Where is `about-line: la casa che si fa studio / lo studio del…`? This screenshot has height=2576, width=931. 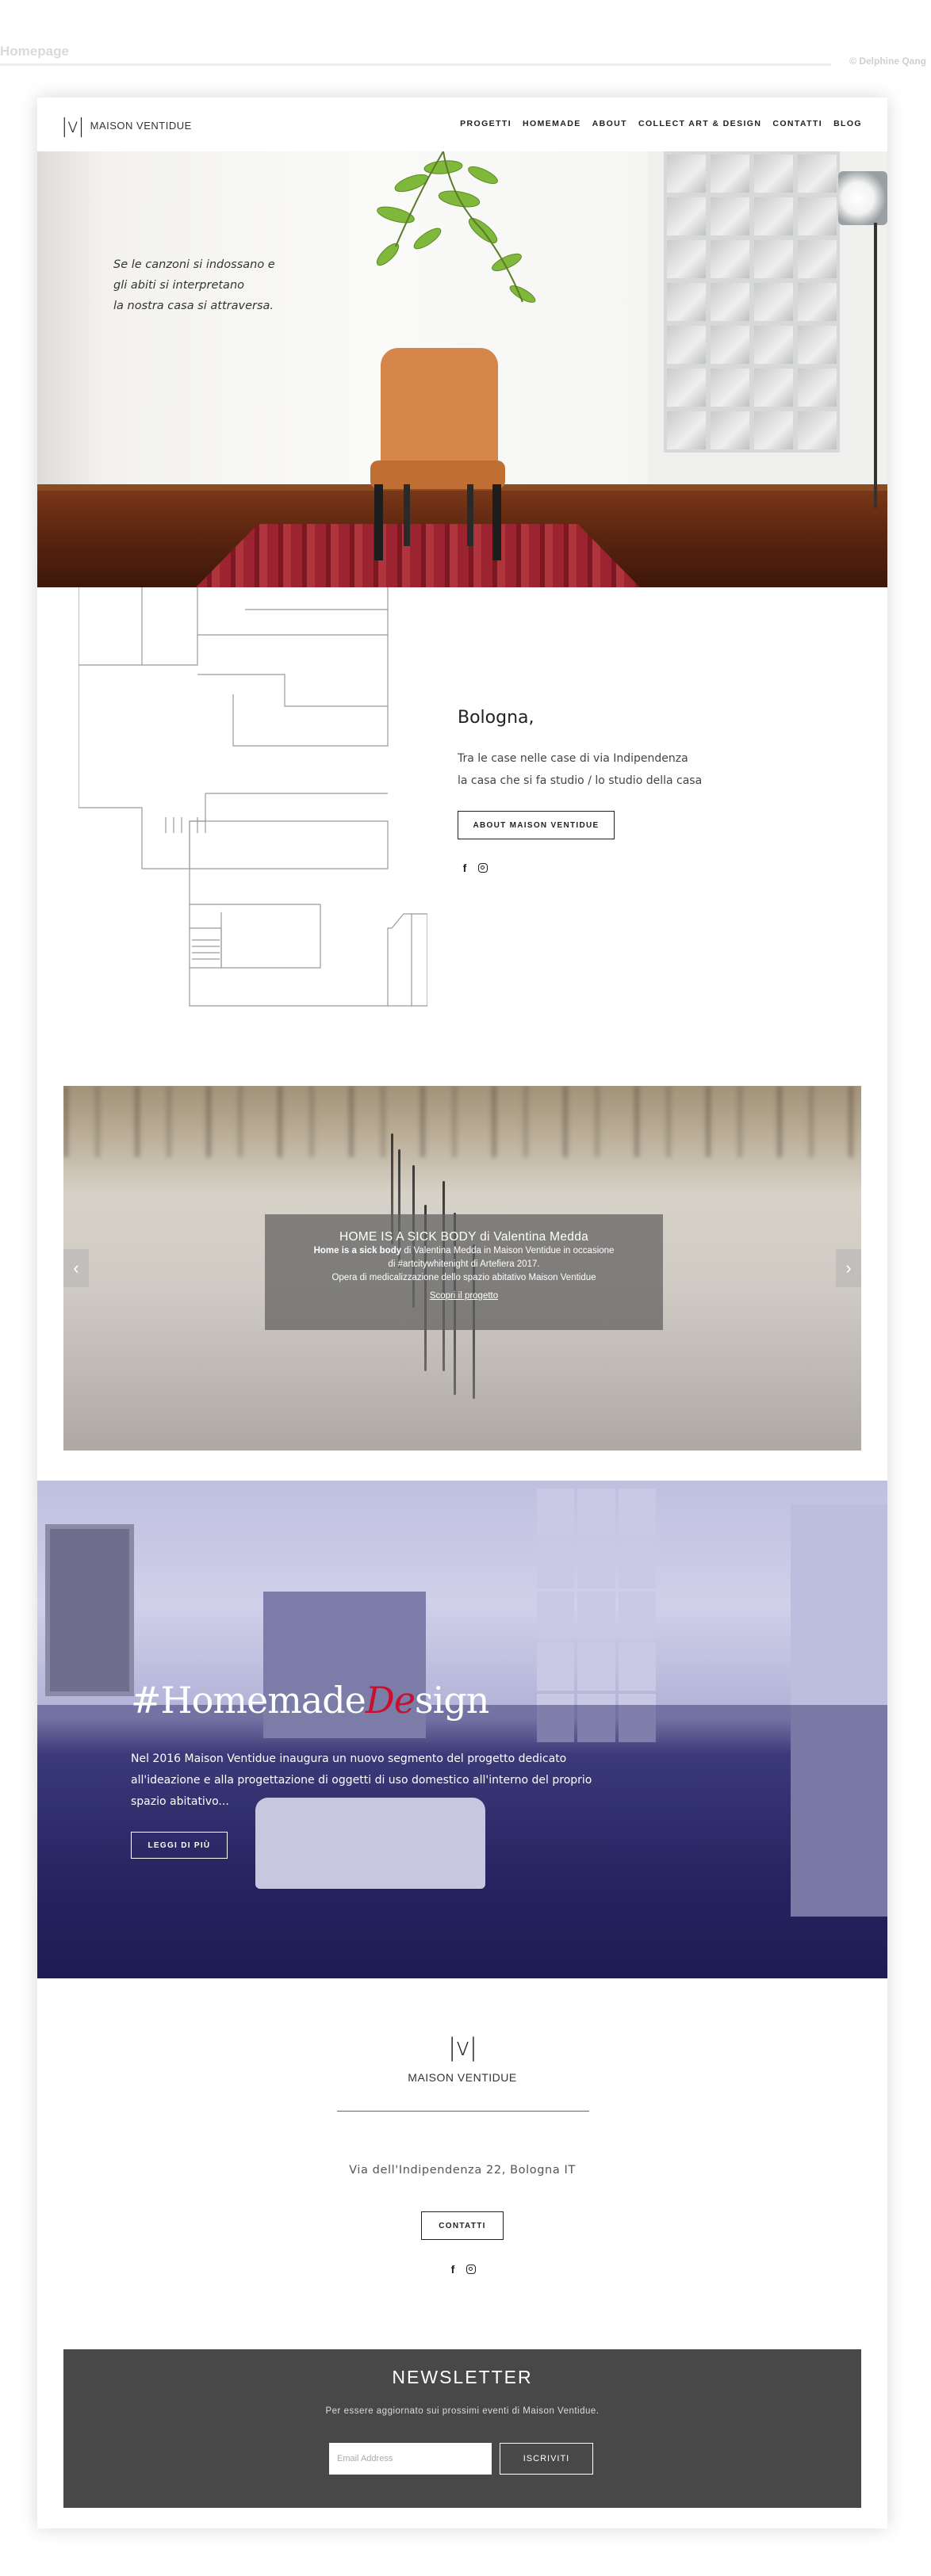 about-line: la casa che si fa studio / lo studio del… is located at coordinates (580, 780).